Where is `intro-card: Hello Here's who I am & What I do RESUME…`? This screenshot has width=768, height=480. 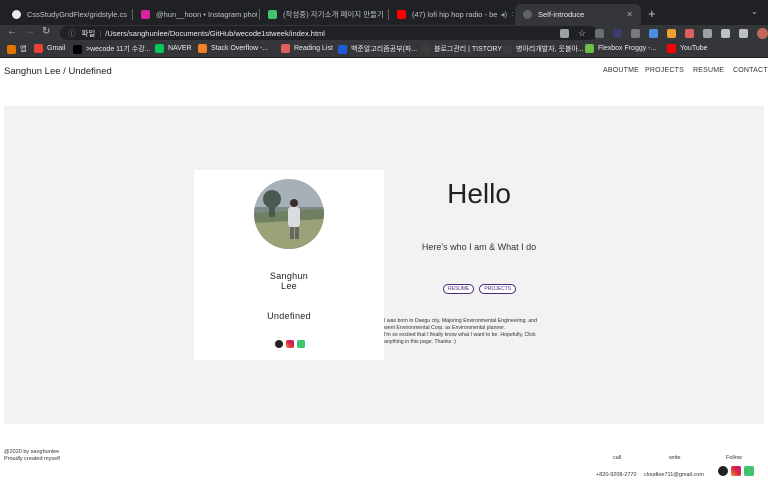 intro-card: Hello Here's who I am & What I do RESUME… is located at coordinates (479, 265).